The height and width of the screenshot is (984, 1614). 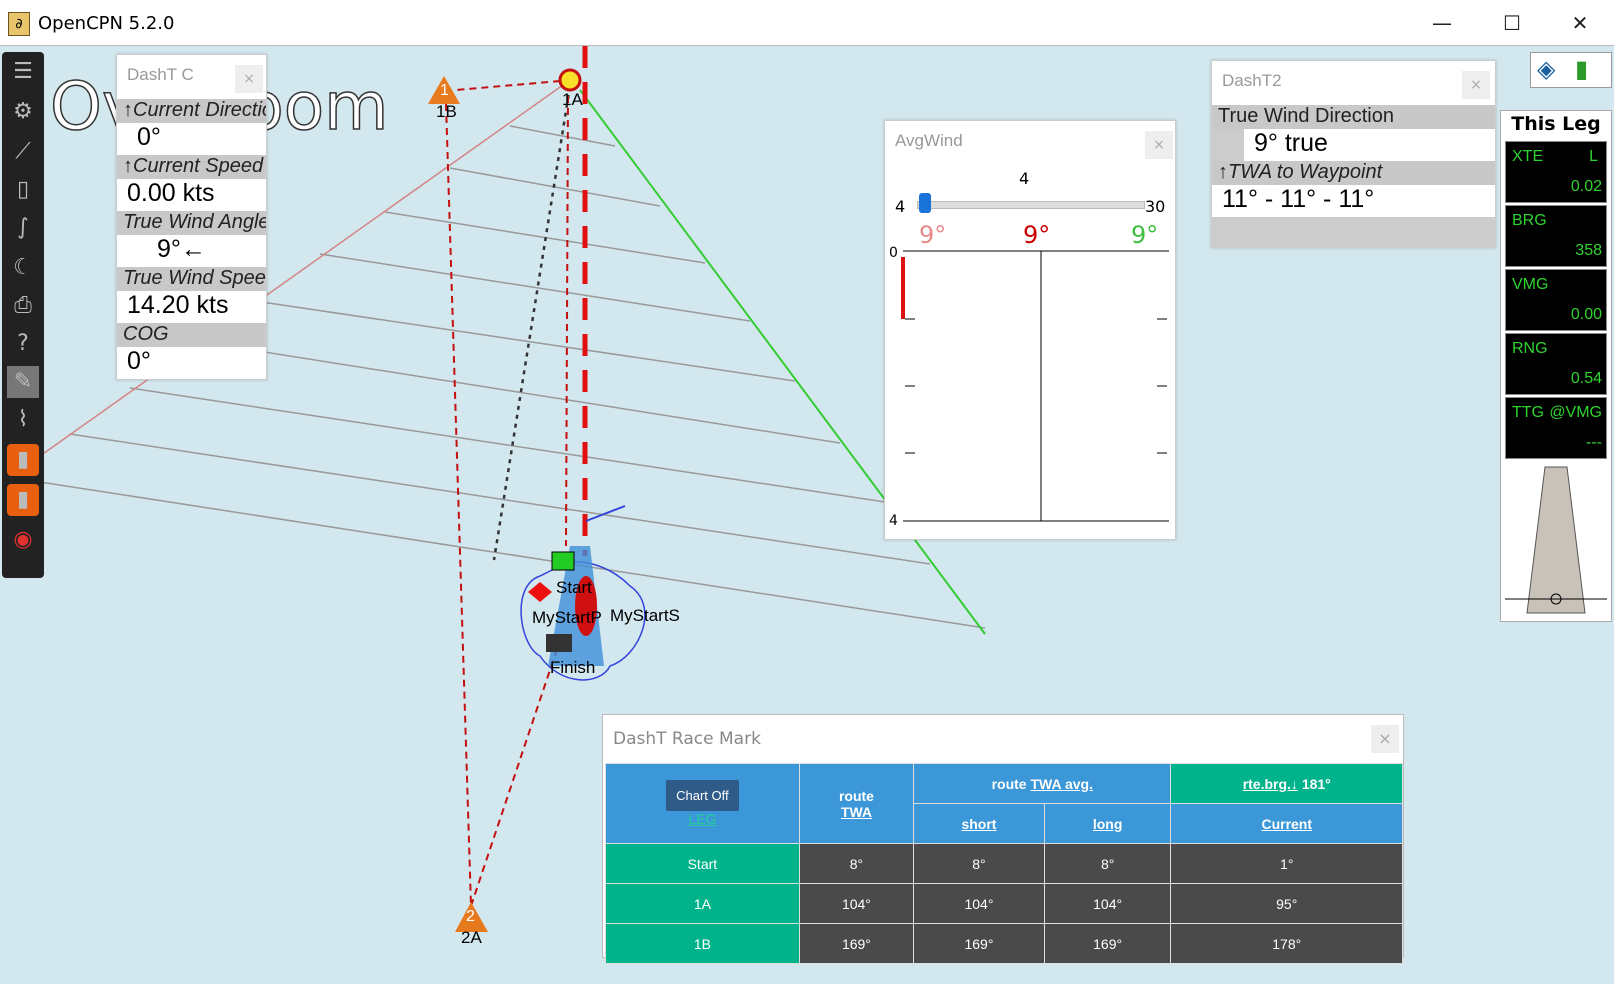 I want to click on cog-label: COG, so click(x=191, y=335).